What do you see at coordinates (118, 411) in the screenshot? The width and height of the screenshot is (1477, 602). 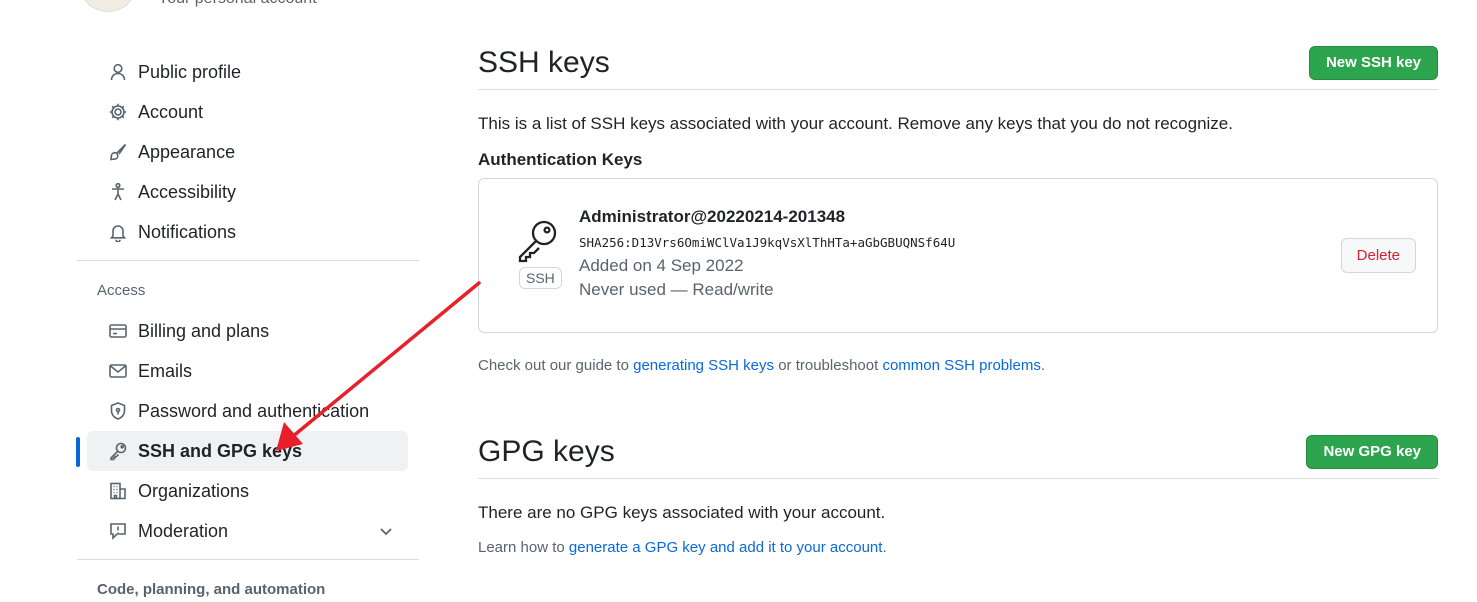 I see `shield-lock-icon` at bounding box center [118, 411].